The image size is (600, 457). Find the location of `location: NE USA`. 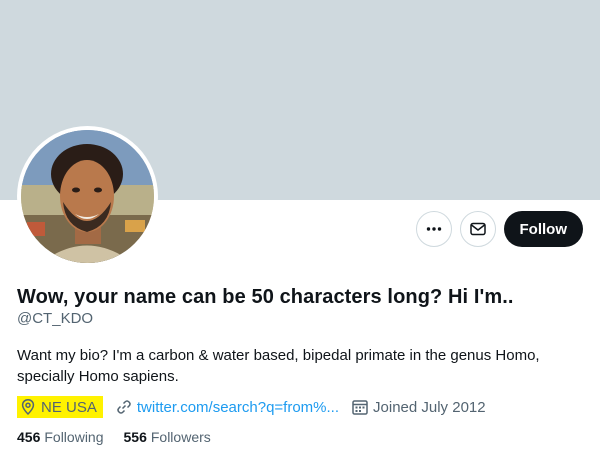

location: NE USA is located at coordinates (60, 407).